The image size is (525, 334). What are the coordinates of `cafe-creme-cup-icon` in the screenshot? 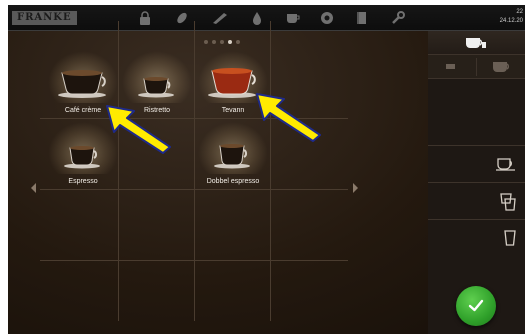 It's located at (82, 84).